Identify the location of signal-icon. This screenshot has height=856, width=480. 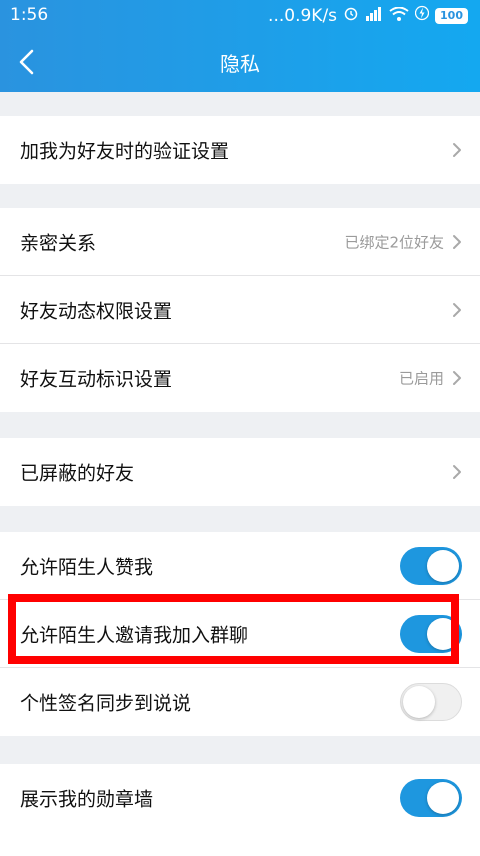
(374, 16).